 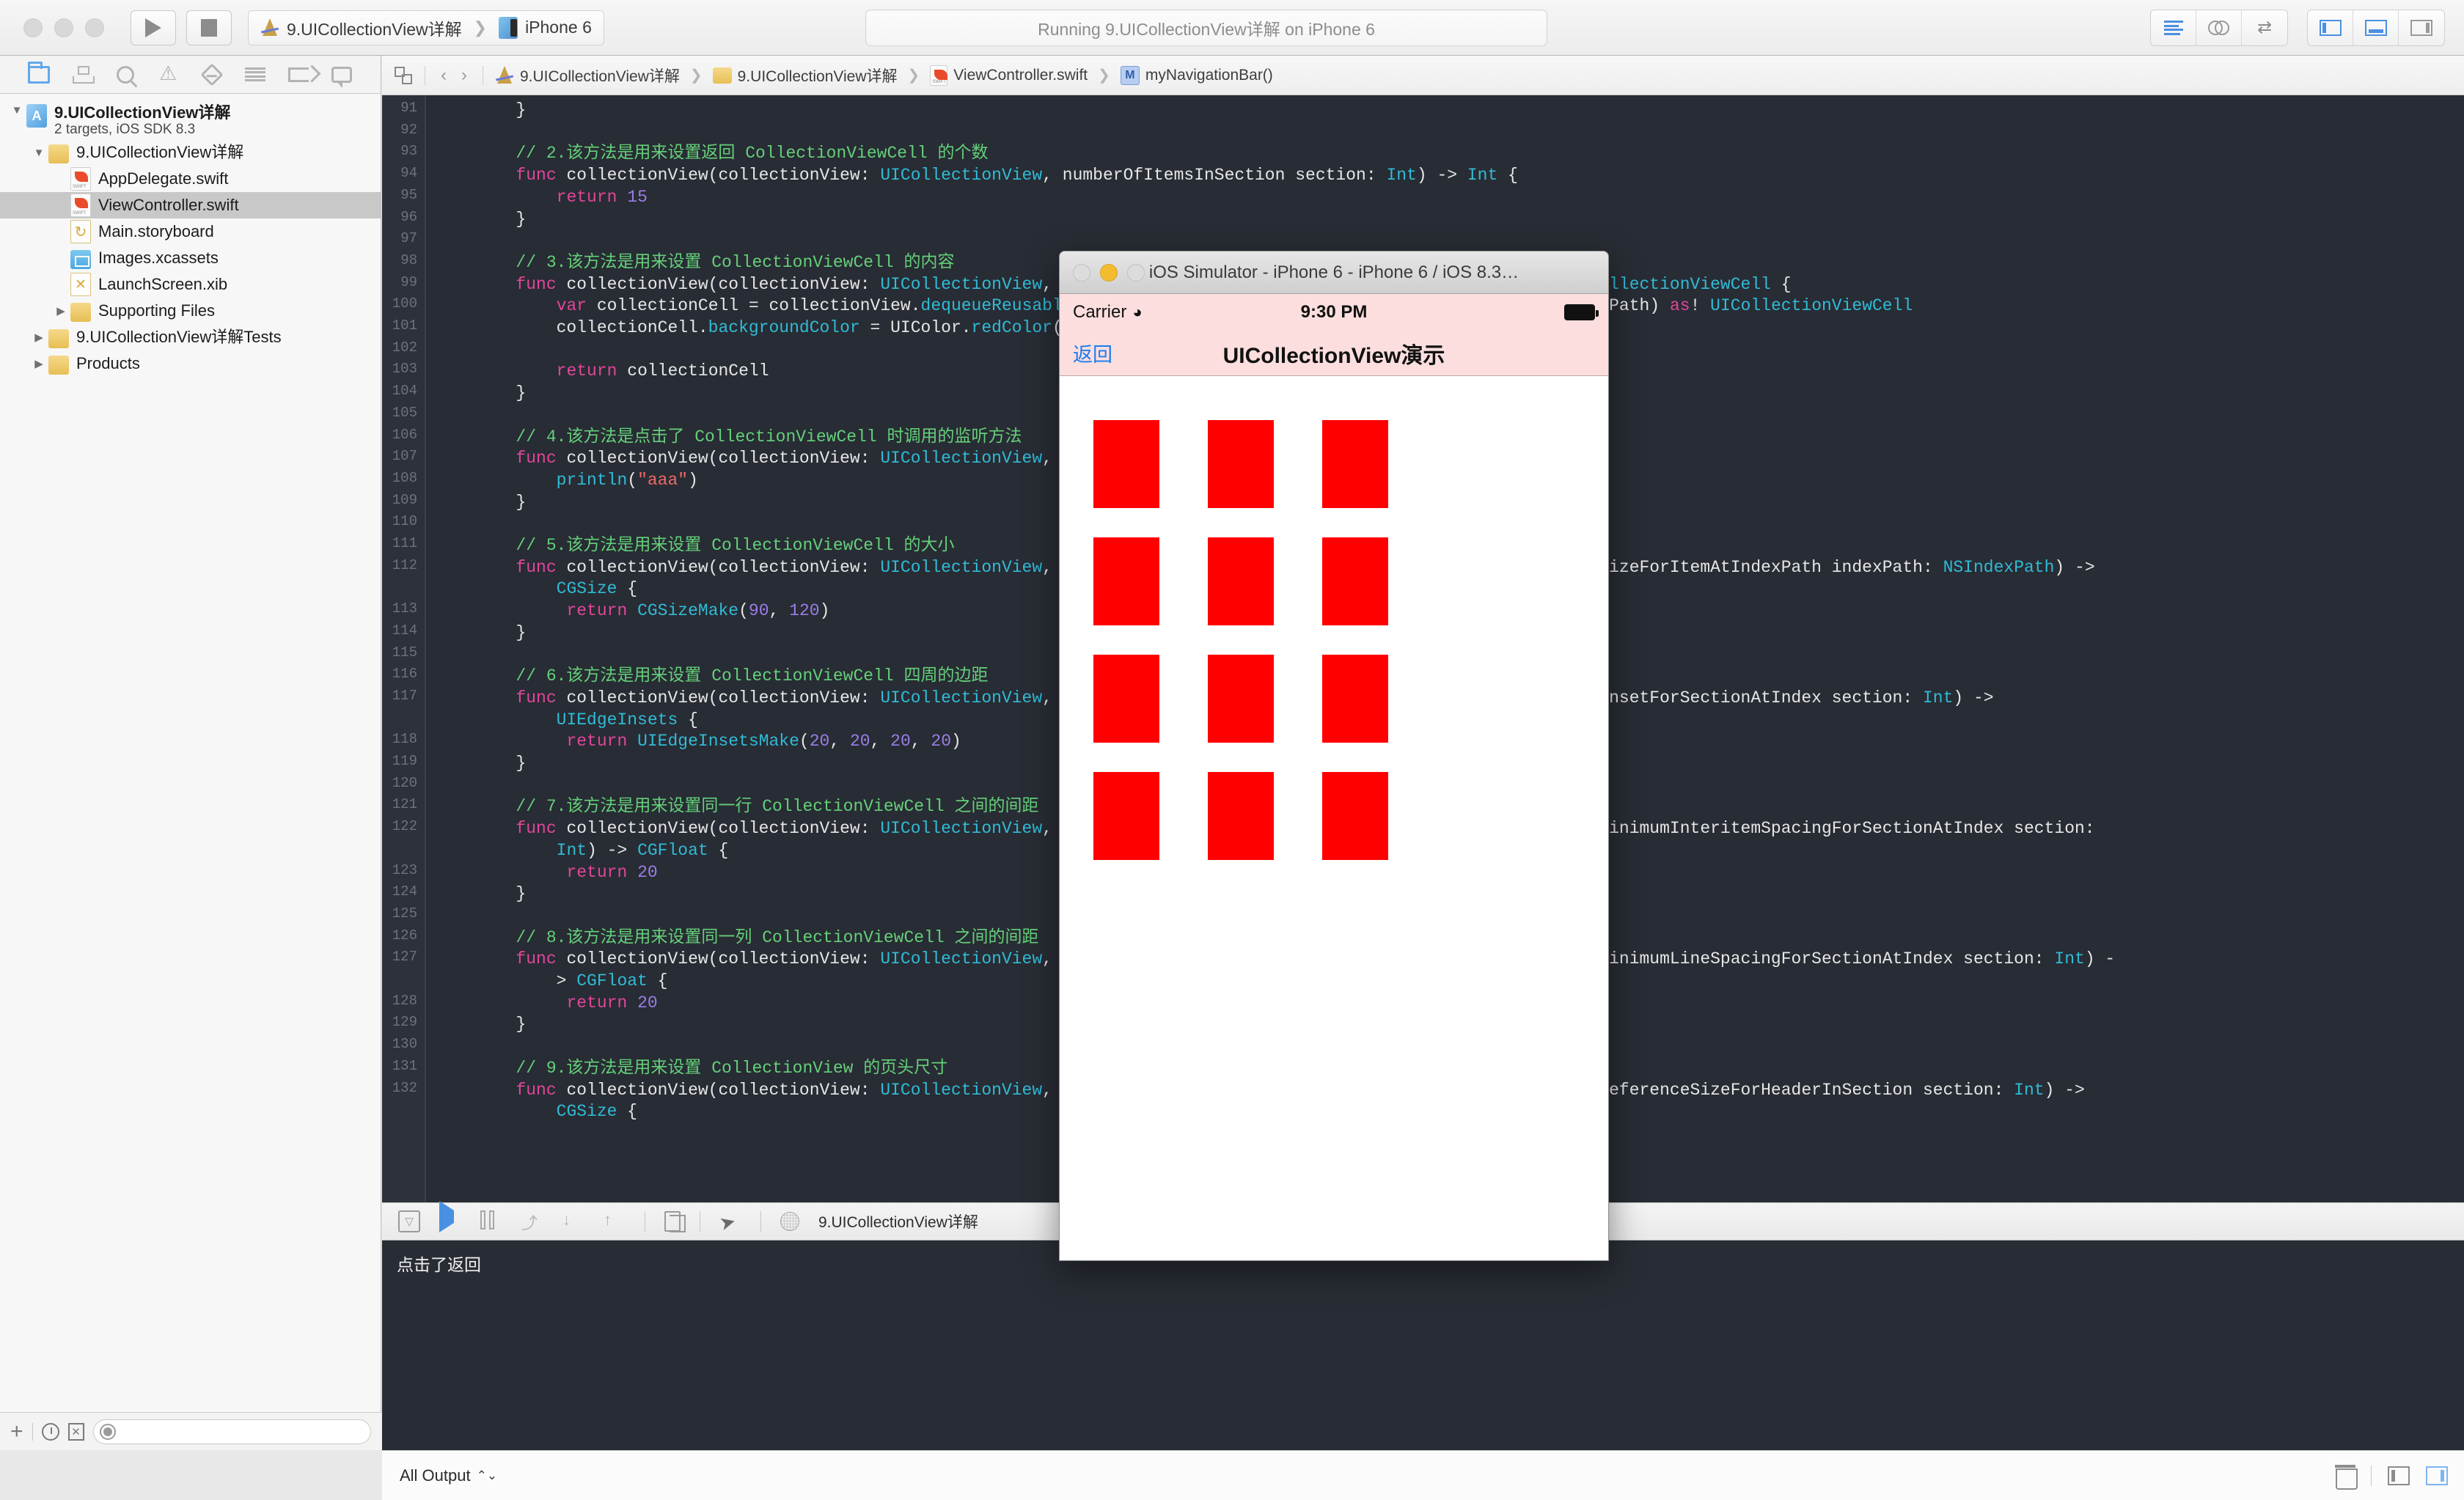 I want to click on hide-console-icon, so click(x=2399, y=1475).